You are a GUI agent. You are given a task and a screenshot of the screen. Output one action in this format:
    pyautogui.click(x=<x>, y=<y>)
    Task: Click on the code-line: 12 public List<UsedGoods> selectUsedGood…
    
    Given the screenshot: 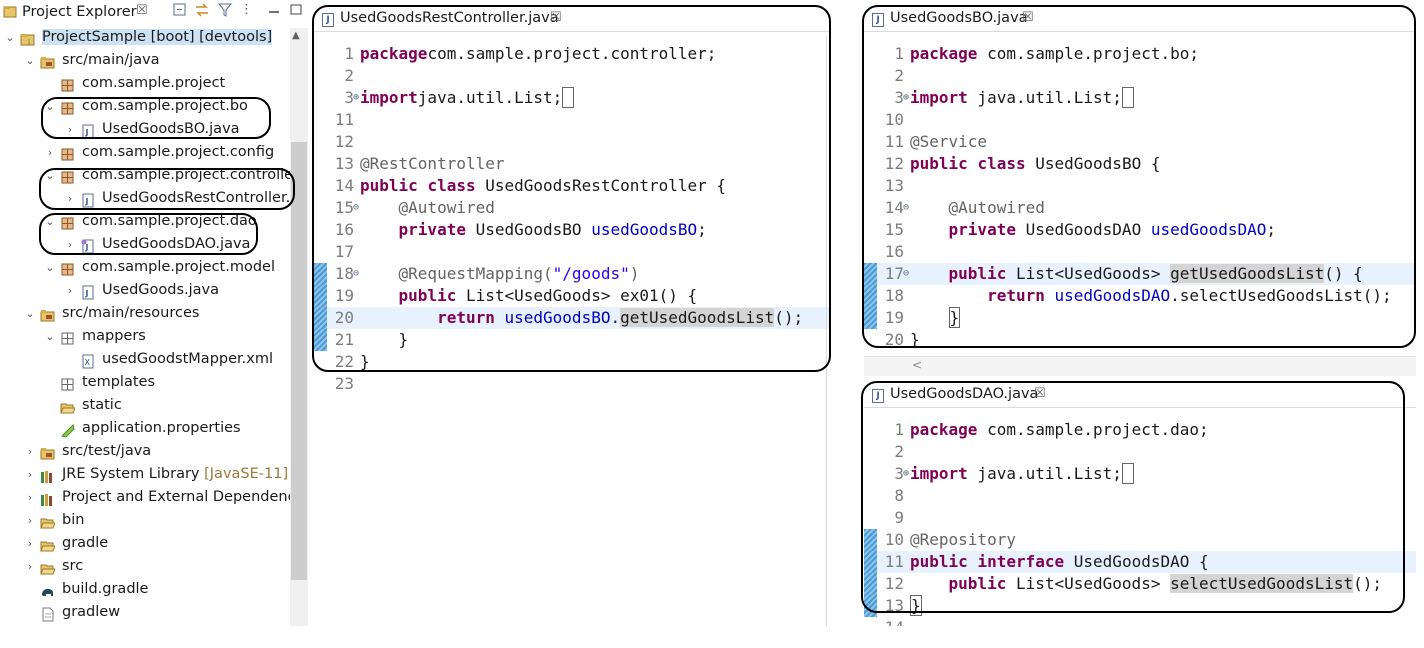 What is the action you would take?
    pyautogui.click(x=1140, y=584)
    